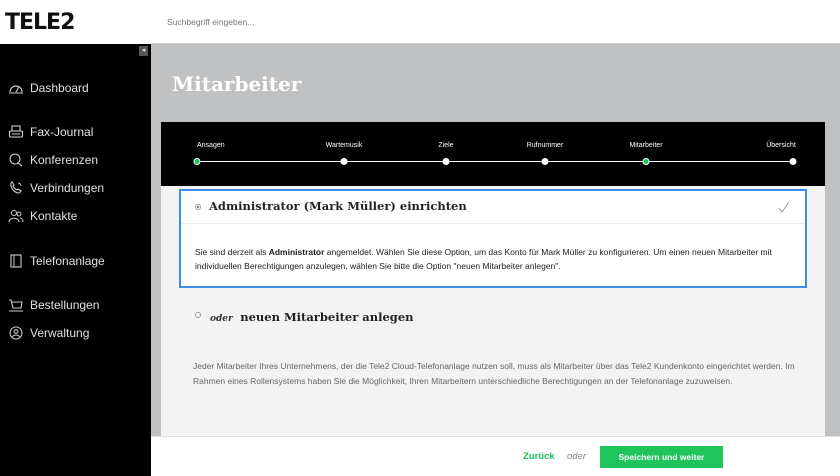  I want to click on sidebar-item-bestellungen: Bestellungen, so click(53, 305).